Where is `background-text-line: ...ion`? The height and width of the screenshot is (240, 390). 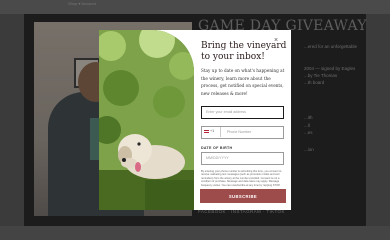 background-text-line: ...ion is located at coordinates (309, 149).